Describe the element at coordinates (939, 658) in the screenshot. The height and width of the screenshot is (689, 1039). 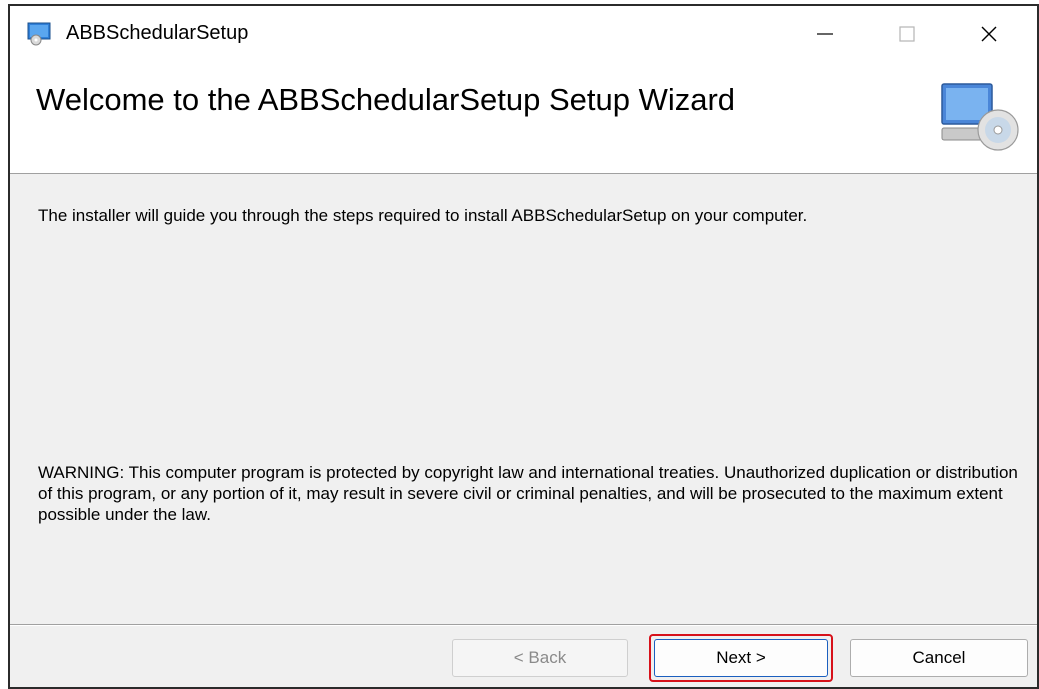
I see `cancel-button: Cancel` at that location.